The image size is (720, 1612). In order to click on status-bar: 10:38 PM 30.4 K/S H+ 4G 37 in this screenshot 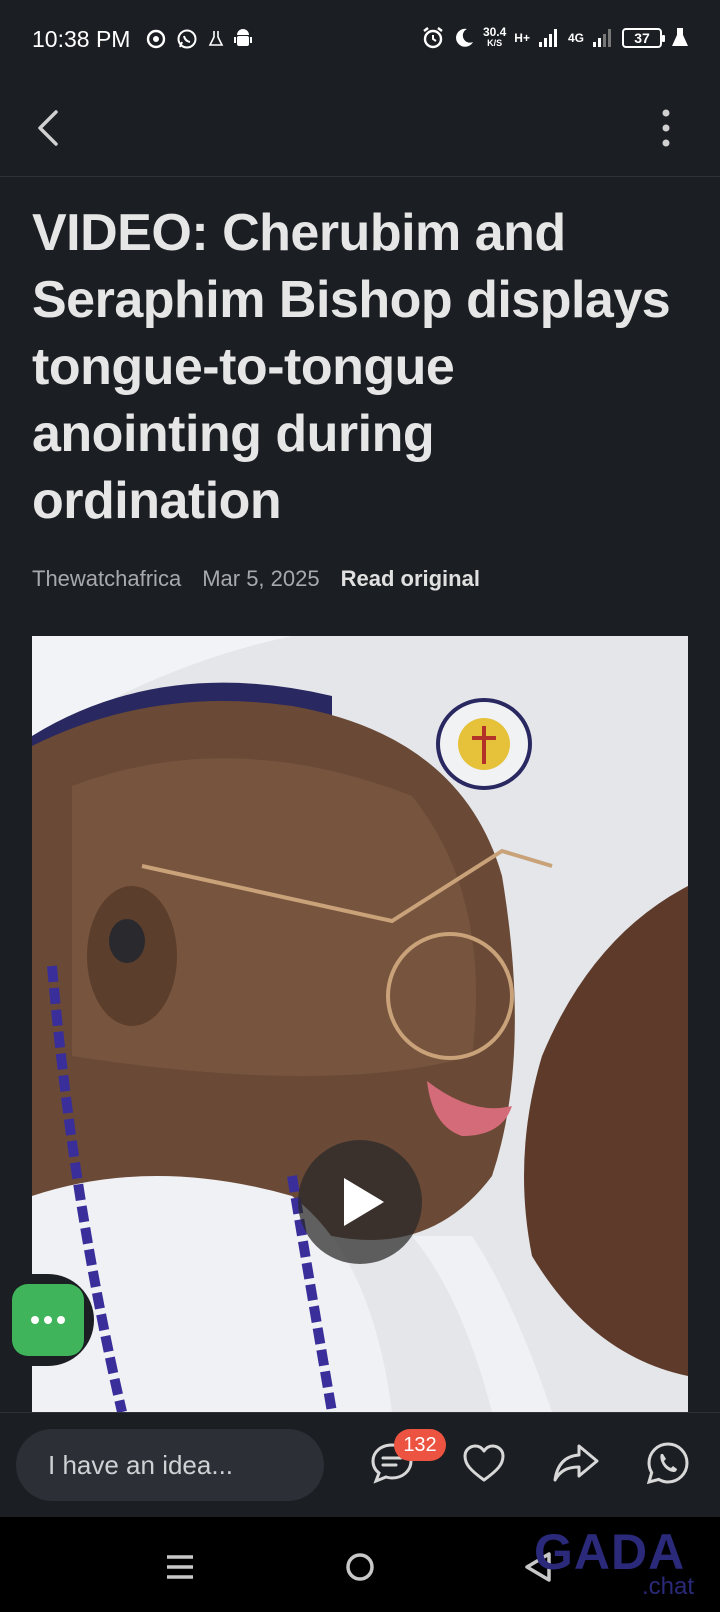, I will do `click(360, 40)`.